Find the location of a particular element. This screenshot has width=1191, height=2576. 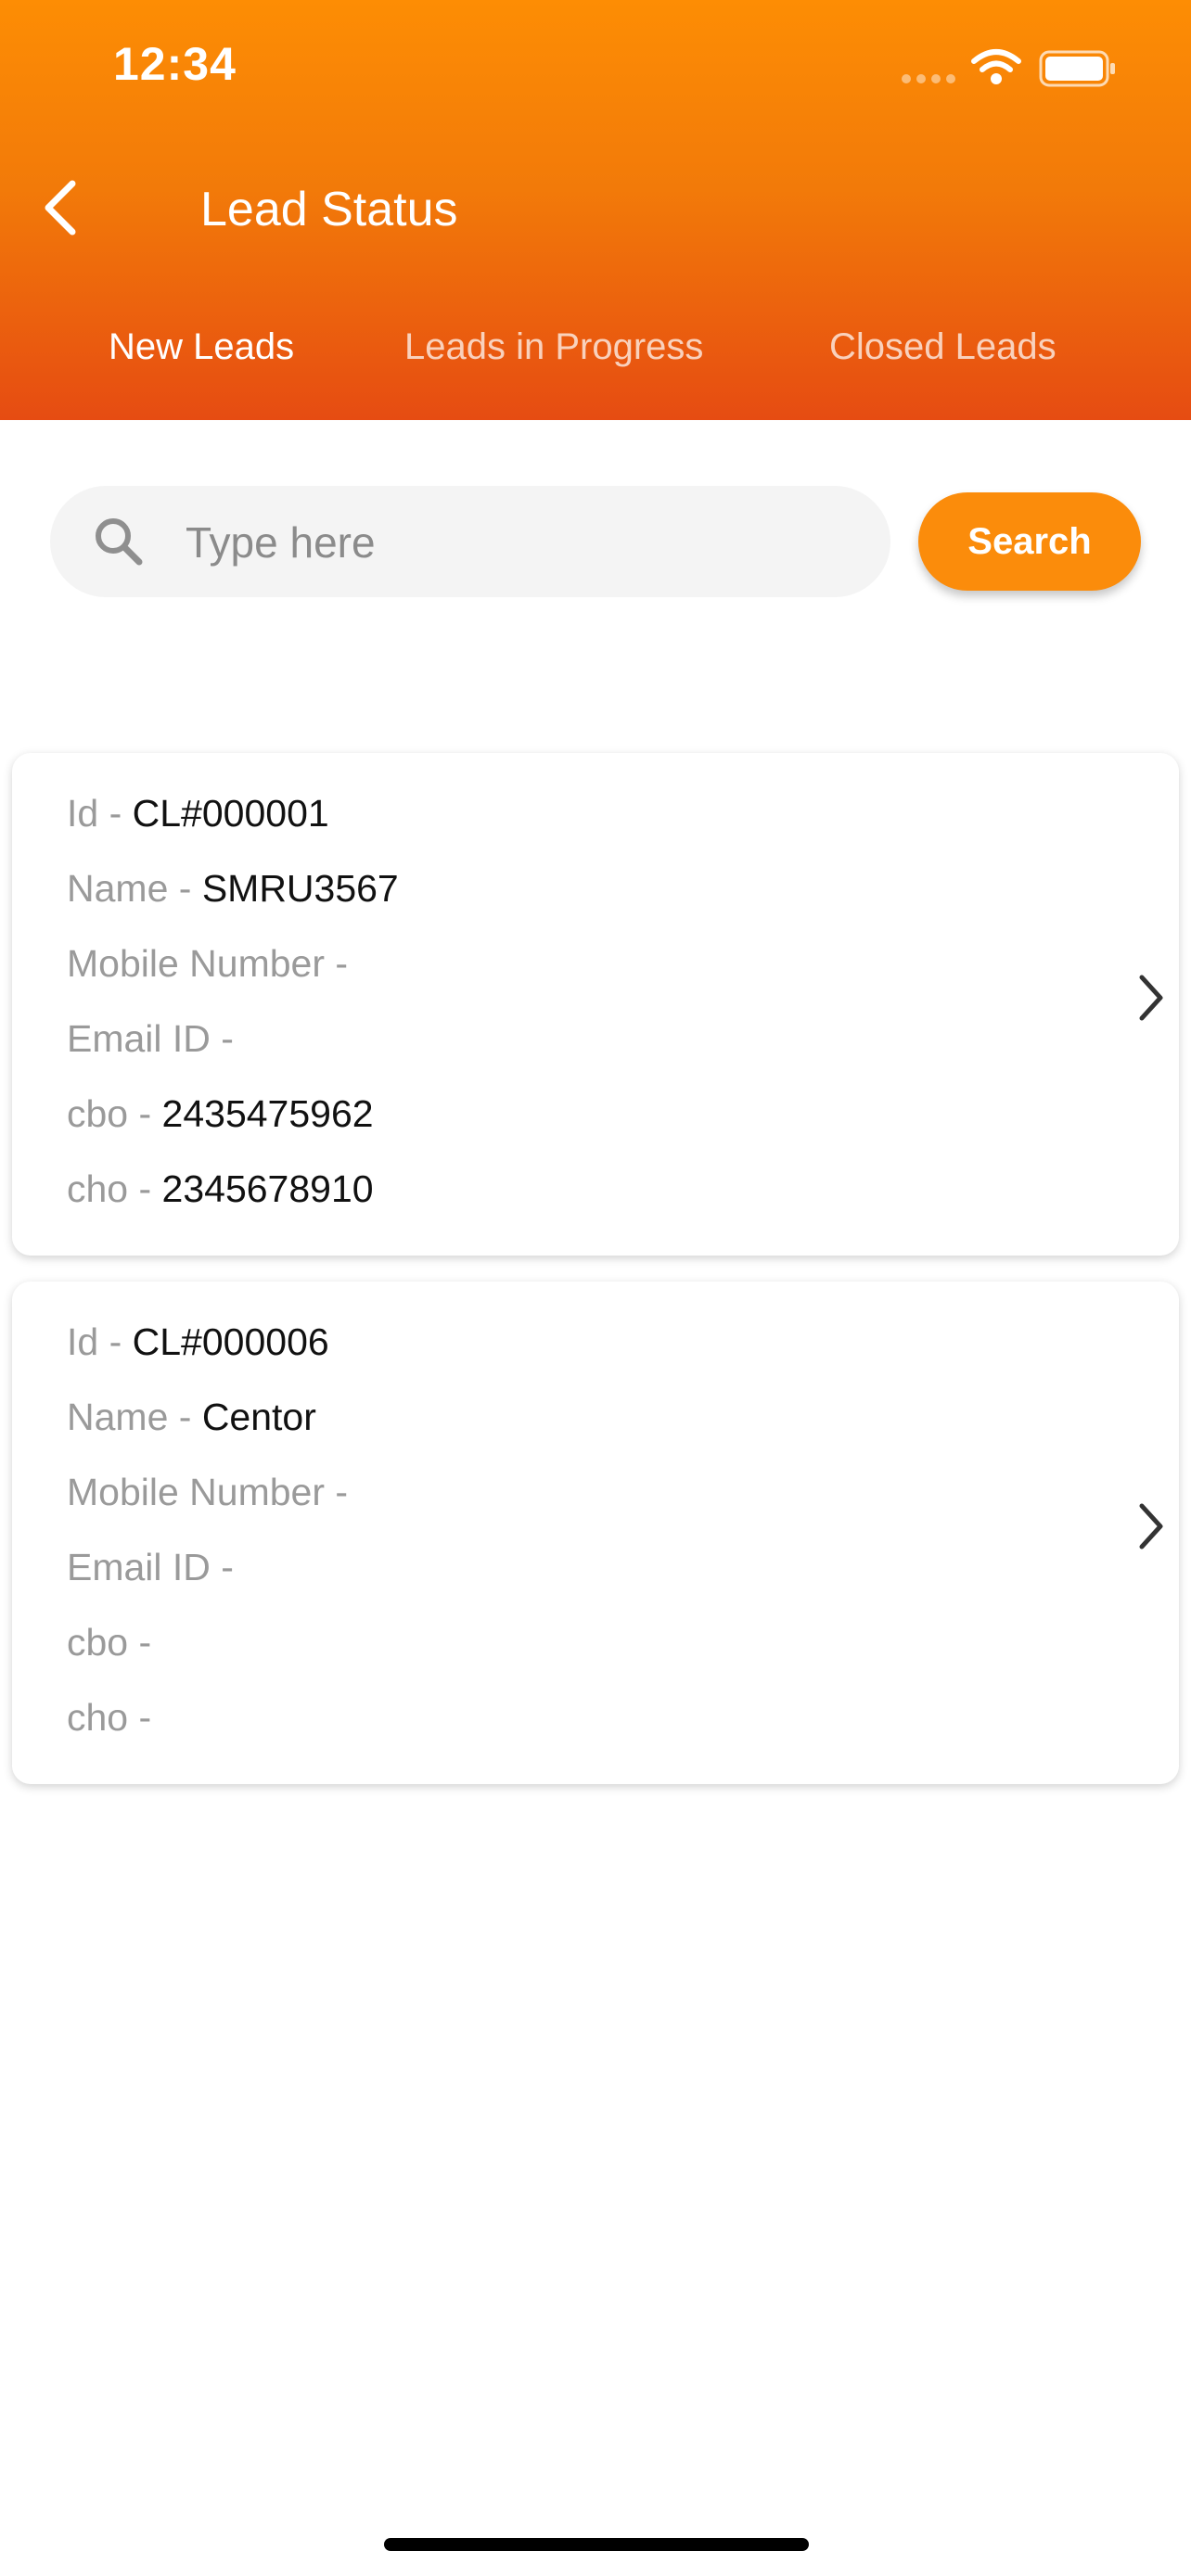

page-title: Lead Status is located at coordinates (329, 209).